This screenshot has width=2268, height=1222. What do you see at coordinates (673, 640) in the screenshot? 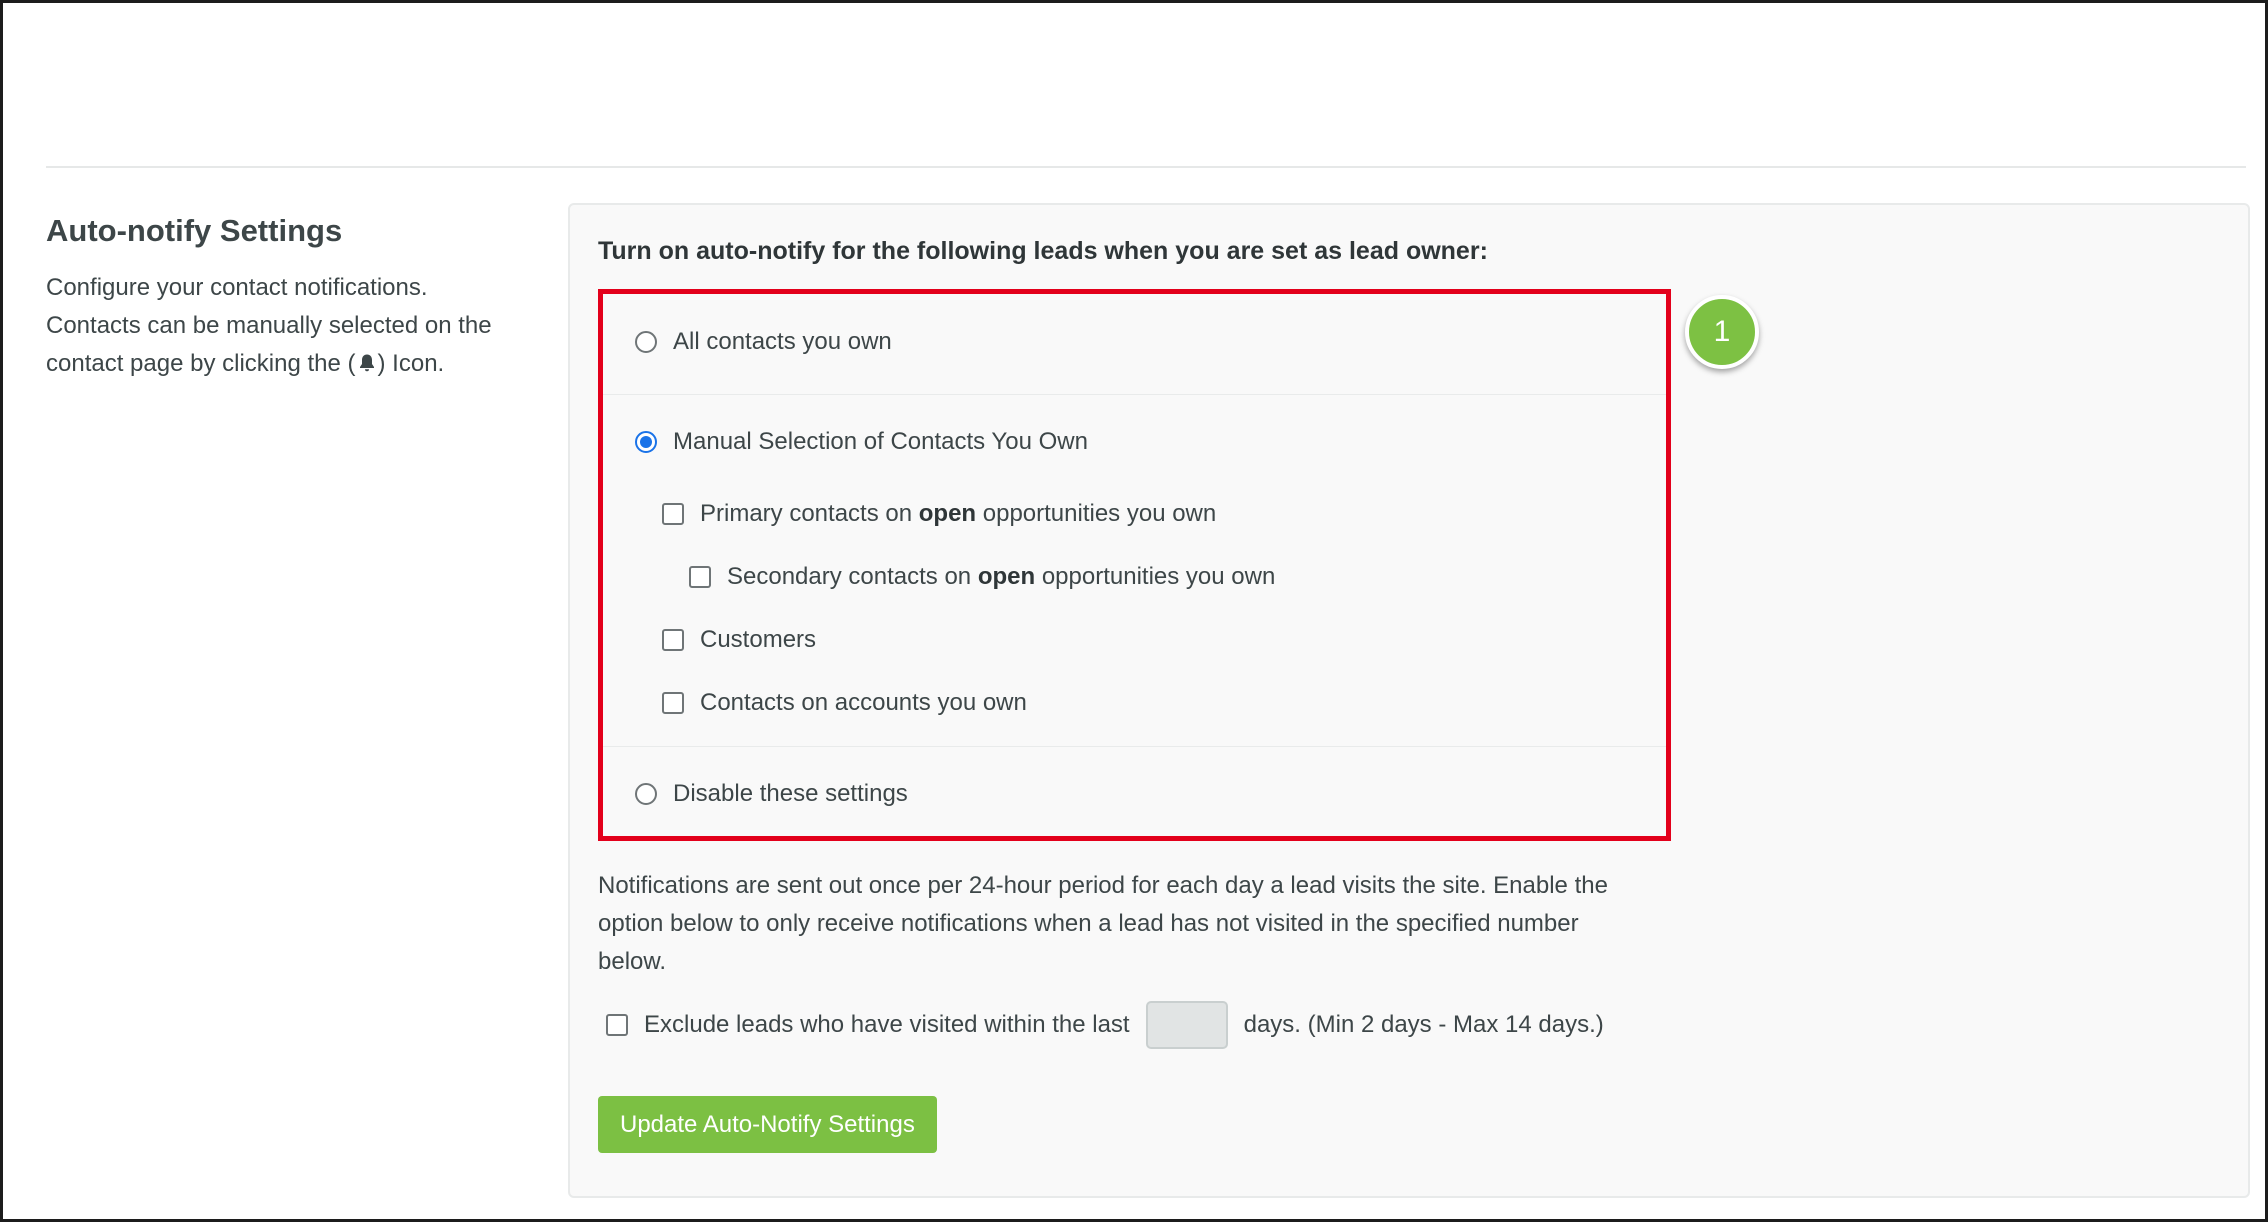
I see `checkbox-customers-box` at bounding box center [673, 640].